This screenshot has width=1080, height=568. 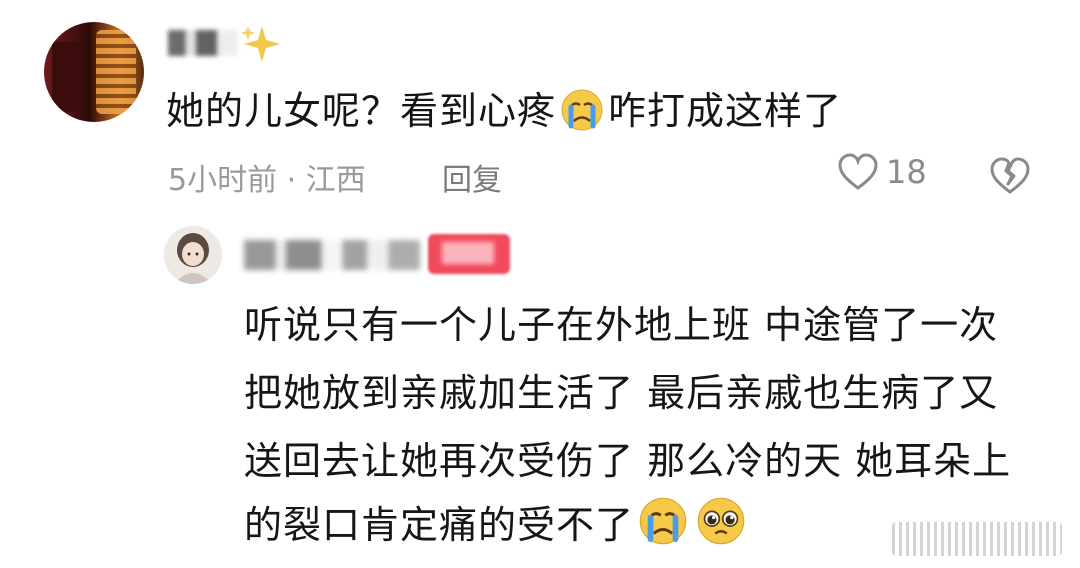 What do you see at coordinates (203, 43) in the screenshot?
I see `commenter-username-blurred` at bounding box center [203, 43].